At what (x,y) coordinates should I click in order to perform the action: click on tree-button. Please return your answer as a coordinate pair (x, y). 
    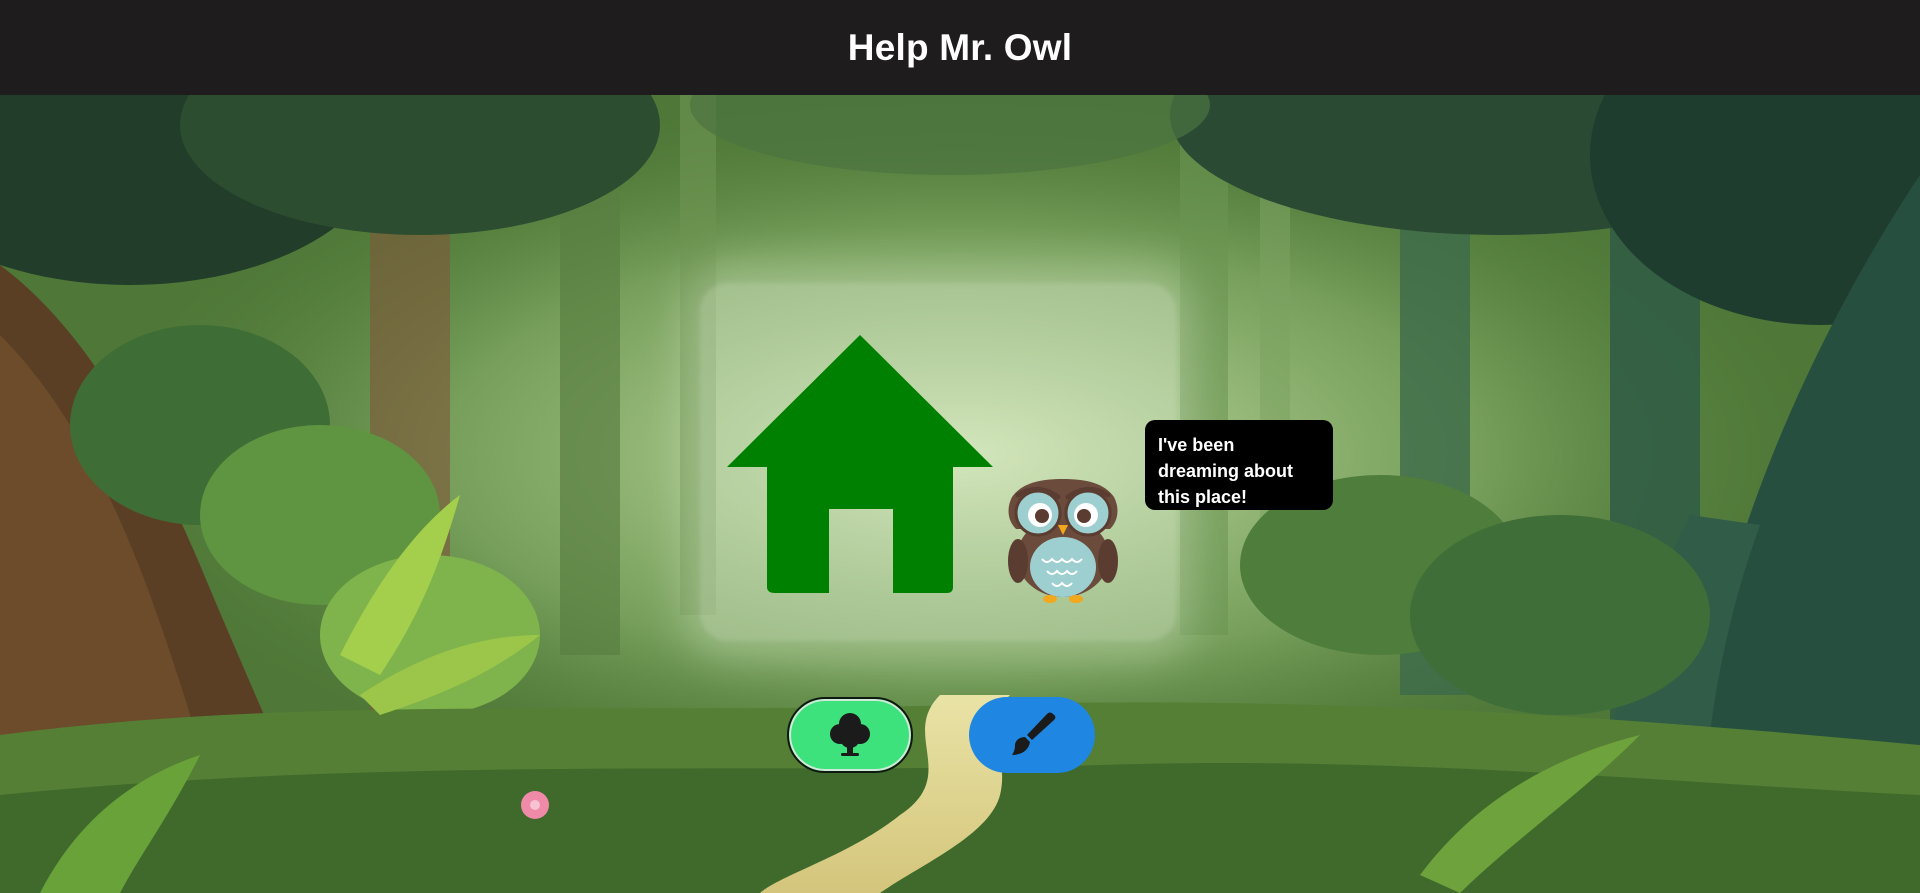
    Looking at the image, I should click on (850, 735).